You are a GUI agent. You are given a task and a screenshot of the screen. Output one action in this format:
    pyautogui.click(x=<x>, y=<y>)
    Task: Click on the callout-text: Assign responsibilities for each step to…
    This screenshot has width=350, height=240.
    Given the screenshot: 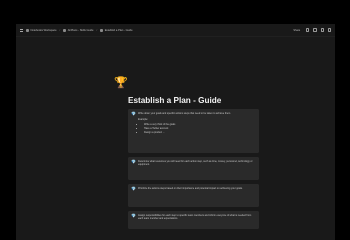 What is the action you would take?
    pyautogui.click(x=195, y=217)
    